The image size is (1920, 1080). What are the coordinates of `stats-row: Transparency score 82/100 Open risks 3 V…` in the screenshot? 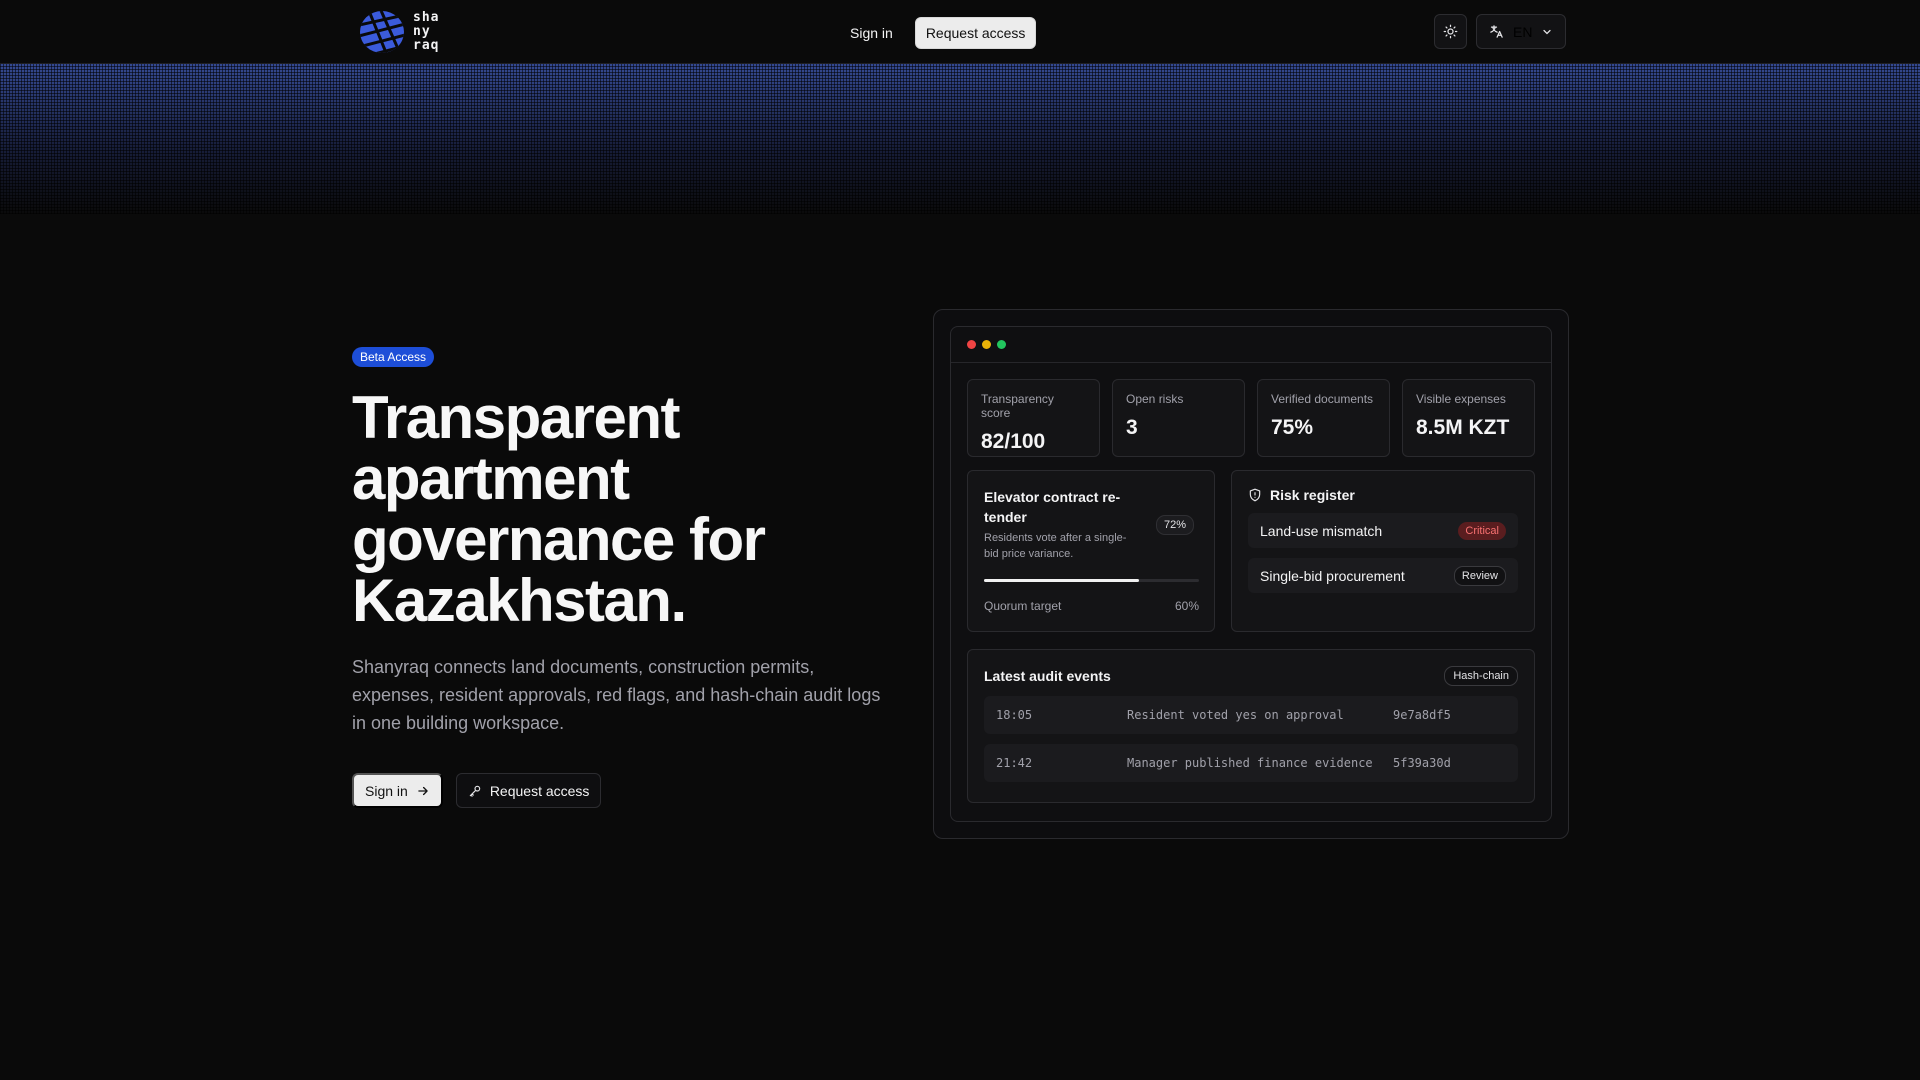 It's located at (1251, 418).